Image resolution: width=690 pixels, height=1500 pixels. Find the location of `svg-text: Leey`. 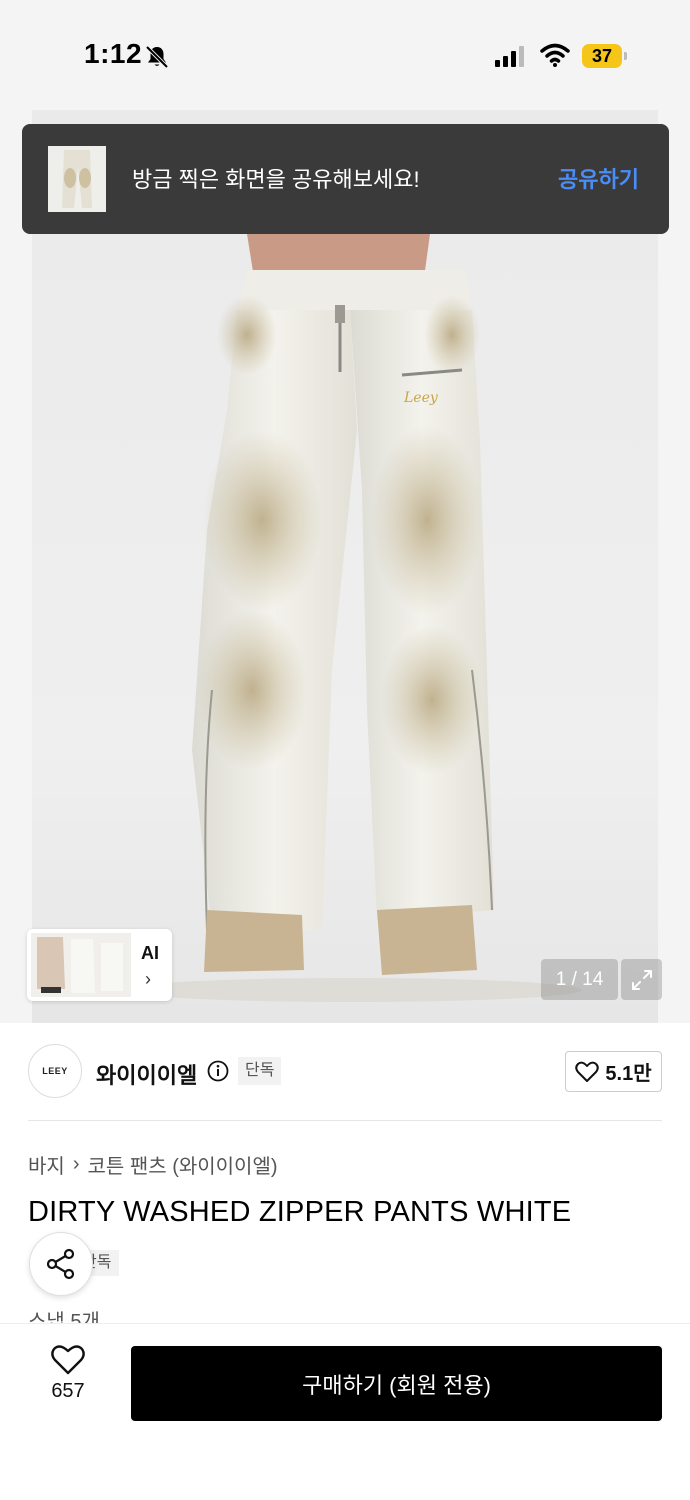

svg-text: Leey is located at coordinates (421, 398).